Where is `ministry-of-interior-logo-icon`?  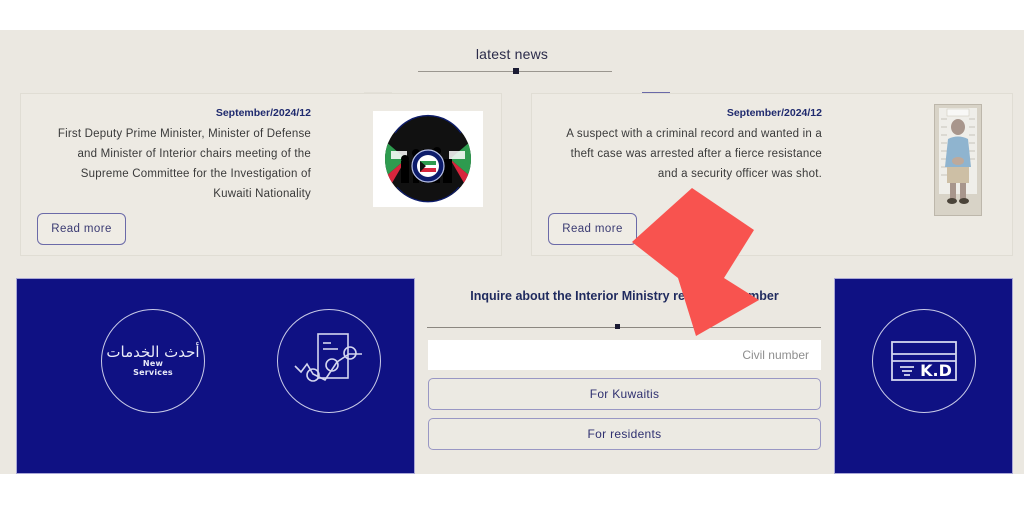 ministry-of-interior-logo-icon is located at coordinates (428, 159).